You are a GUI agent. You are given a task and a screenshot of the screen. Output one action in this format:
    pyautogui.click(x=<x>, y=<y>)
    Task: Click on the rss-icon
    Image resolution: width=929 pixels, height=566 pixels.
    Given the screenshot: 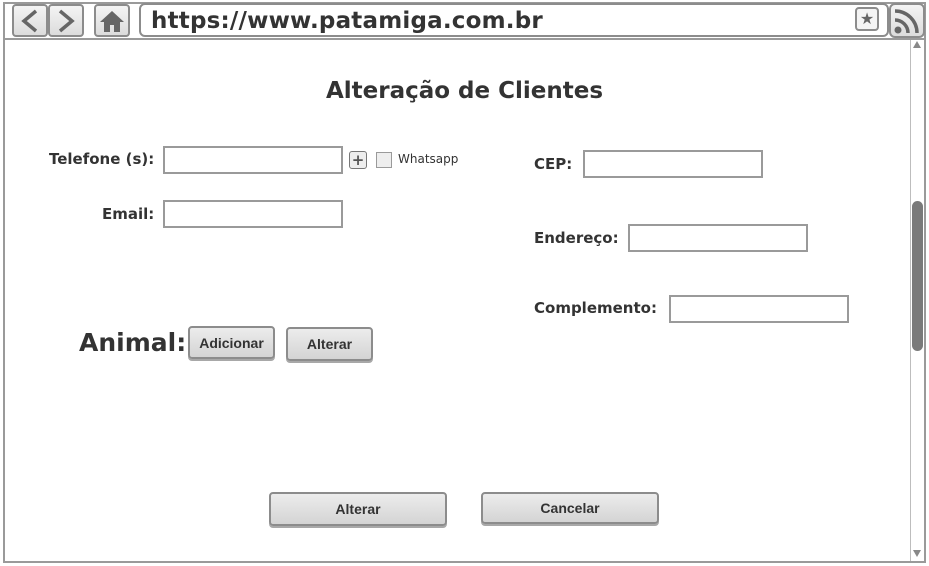 What is the action you would take?
    pyautogui.click(x=906, y=20)
    